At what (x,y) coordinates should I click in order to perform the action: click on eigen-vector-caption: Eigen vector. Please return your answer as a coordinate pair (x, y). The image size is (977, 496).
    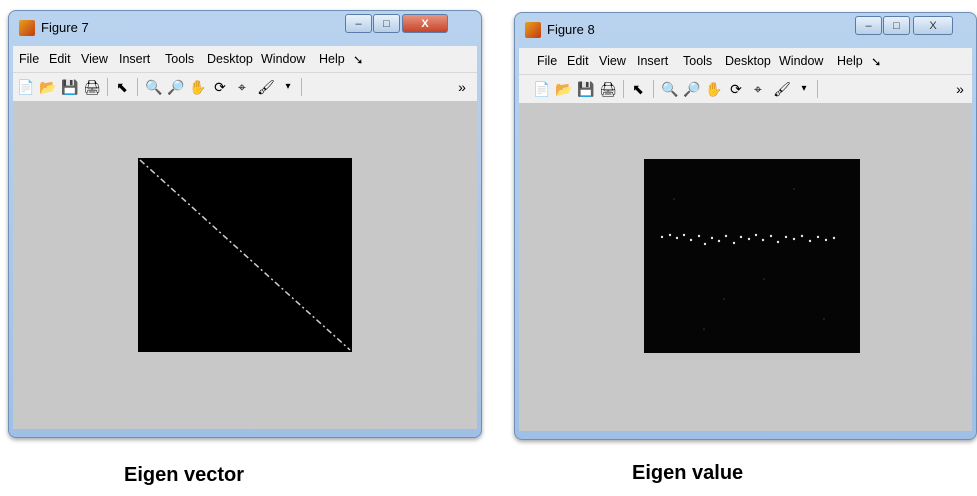
    Looking at the image, I should click on (184, 475).